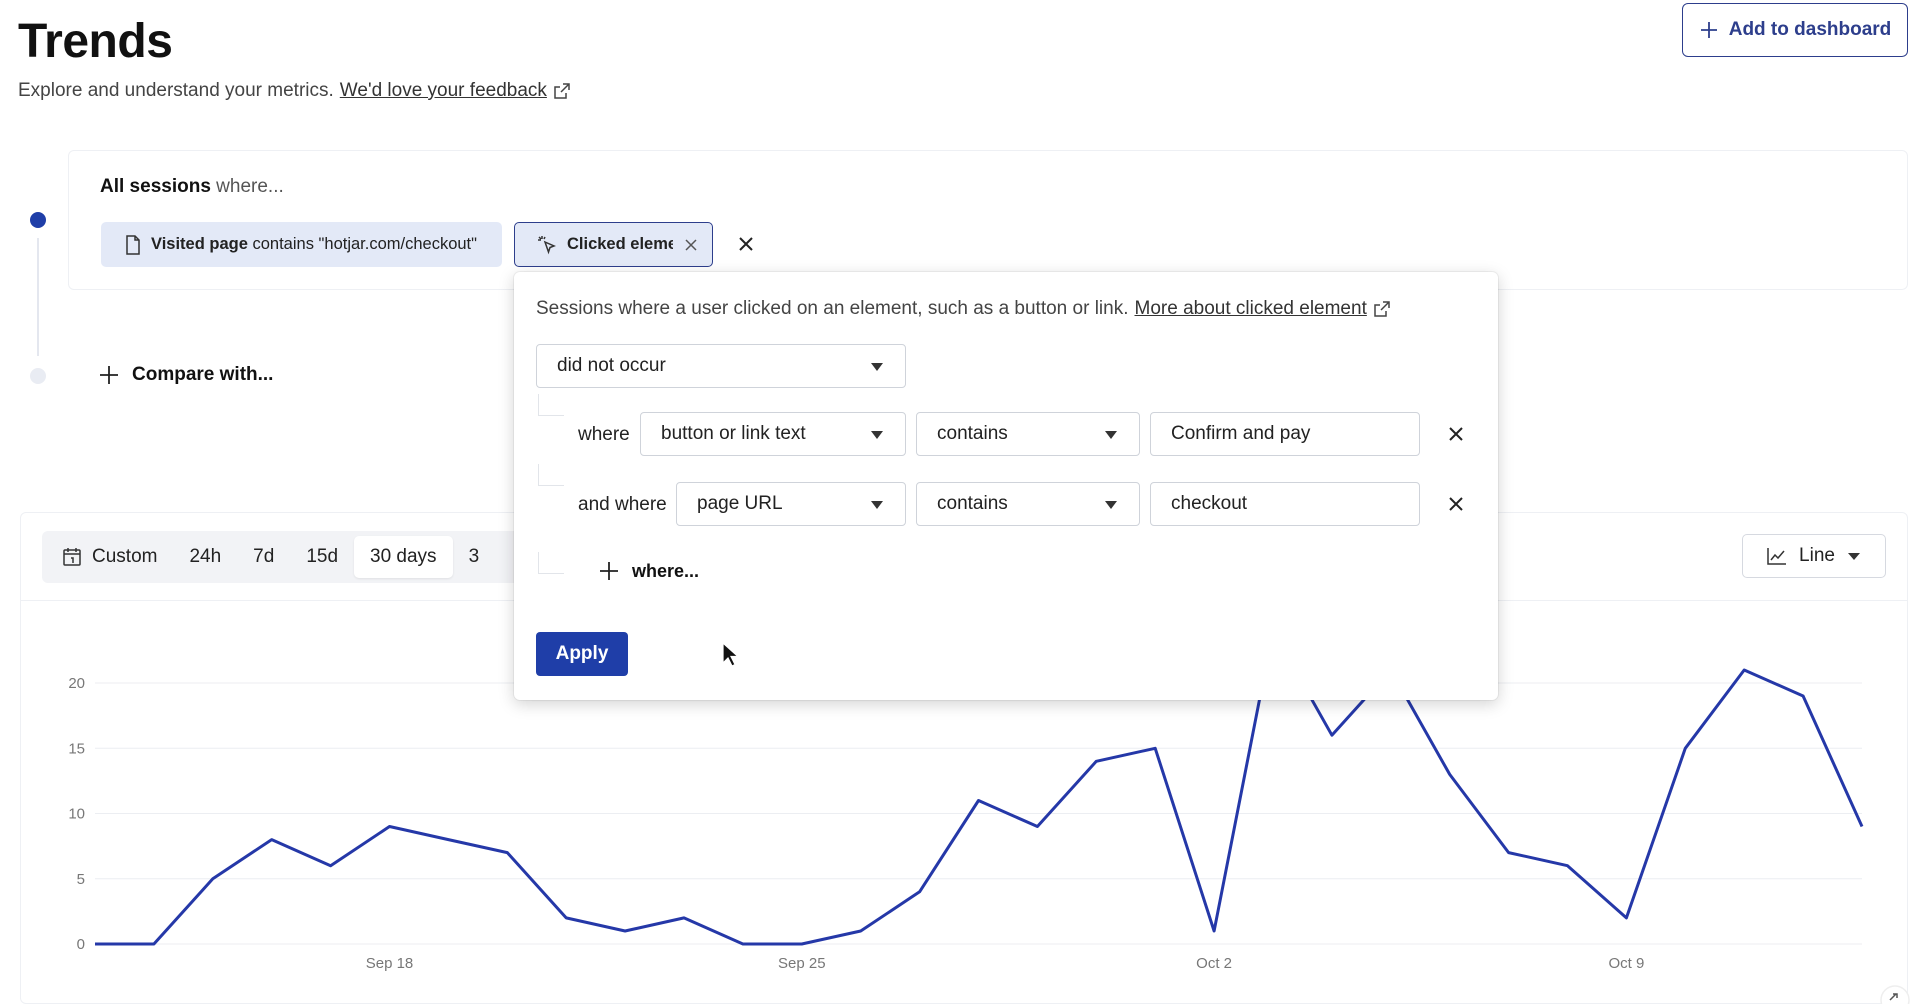 This screenshot has width=1916, height=1004. What do you see at coordinates (76, 814) in the screenshot?
I see `y-tick-label: 10` at bounding box center [76, 814].